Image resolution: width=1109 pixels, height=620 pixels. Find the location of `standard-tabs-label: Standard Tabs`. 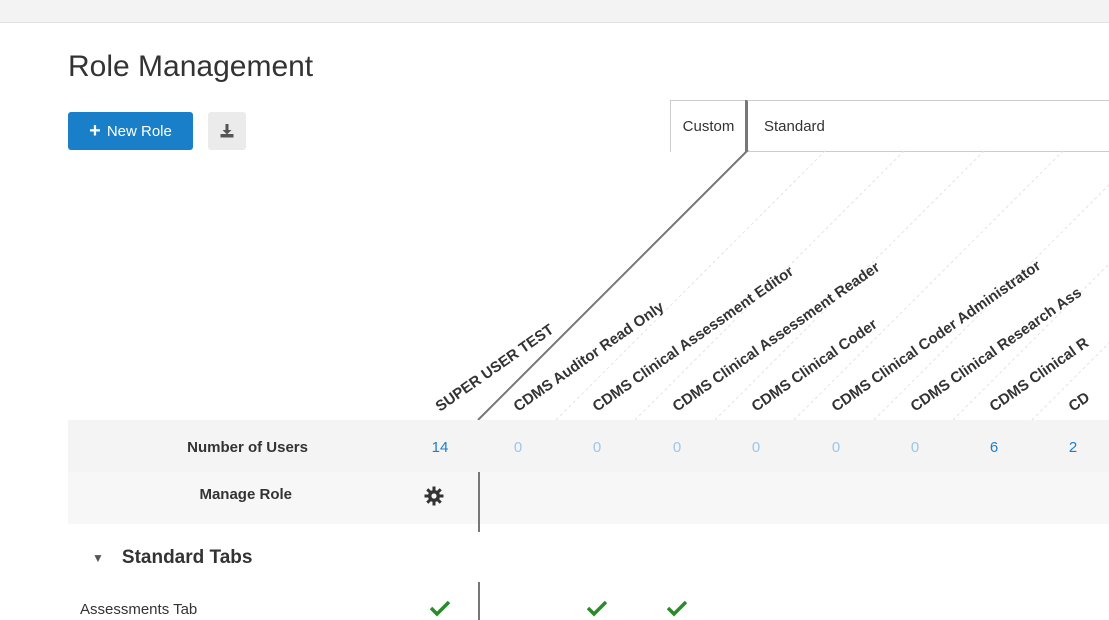

standard-tabs-label: Standard Tabs is located at coordinates (187, 557).